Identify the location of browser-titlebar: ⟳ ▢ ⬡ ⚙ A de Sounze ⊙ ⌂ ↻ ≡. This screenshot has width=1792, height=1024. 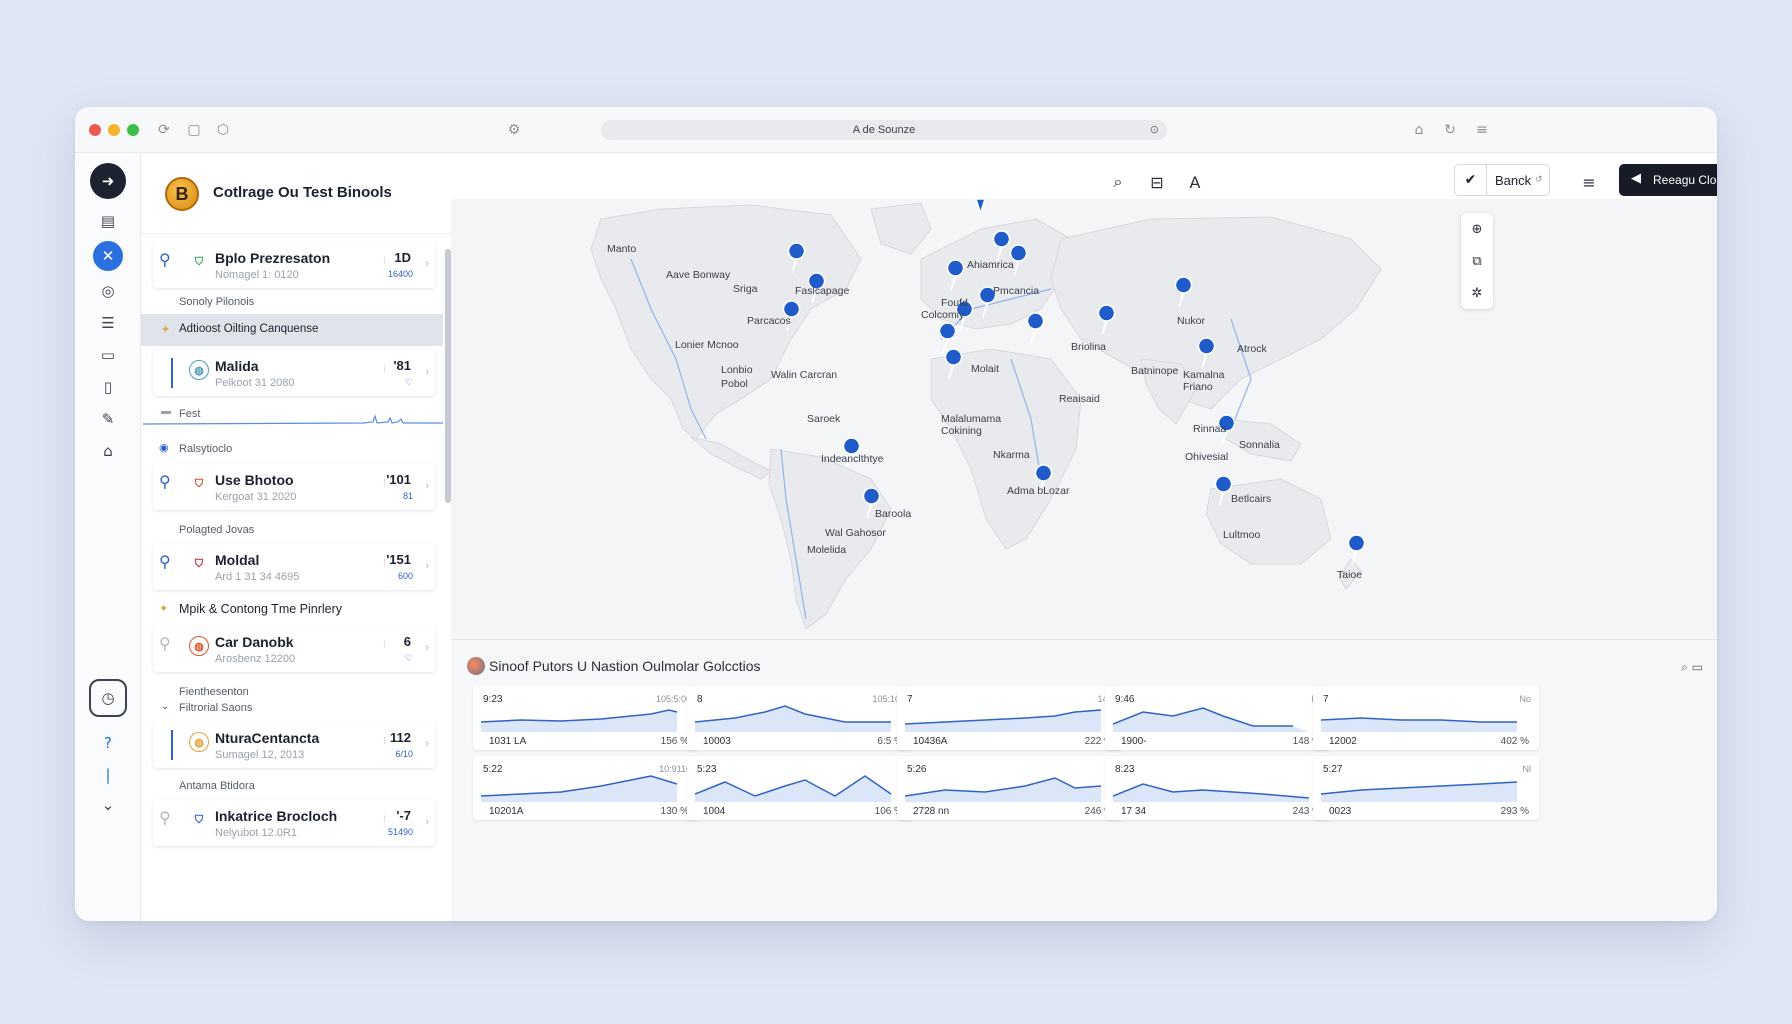
(896, 130).